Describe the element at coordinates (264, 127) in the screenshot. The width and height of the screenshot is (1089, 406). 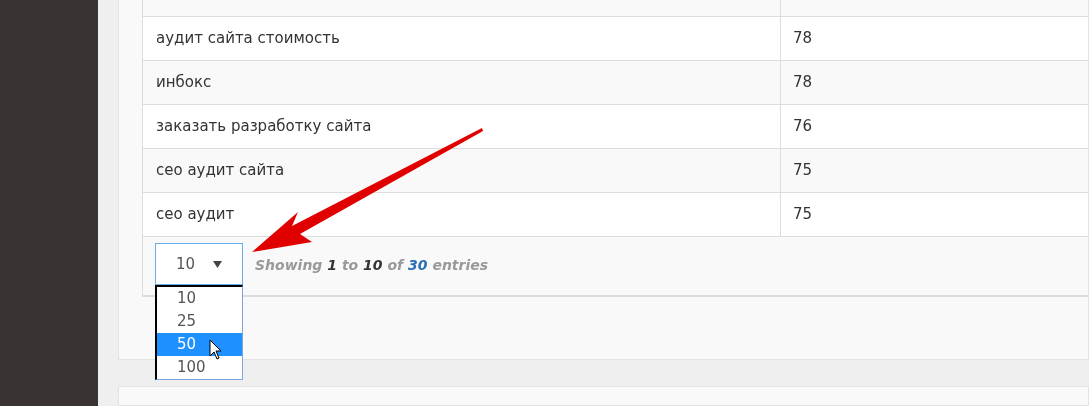
I see `table-cell-text: заказать разработку сайта` at that location.